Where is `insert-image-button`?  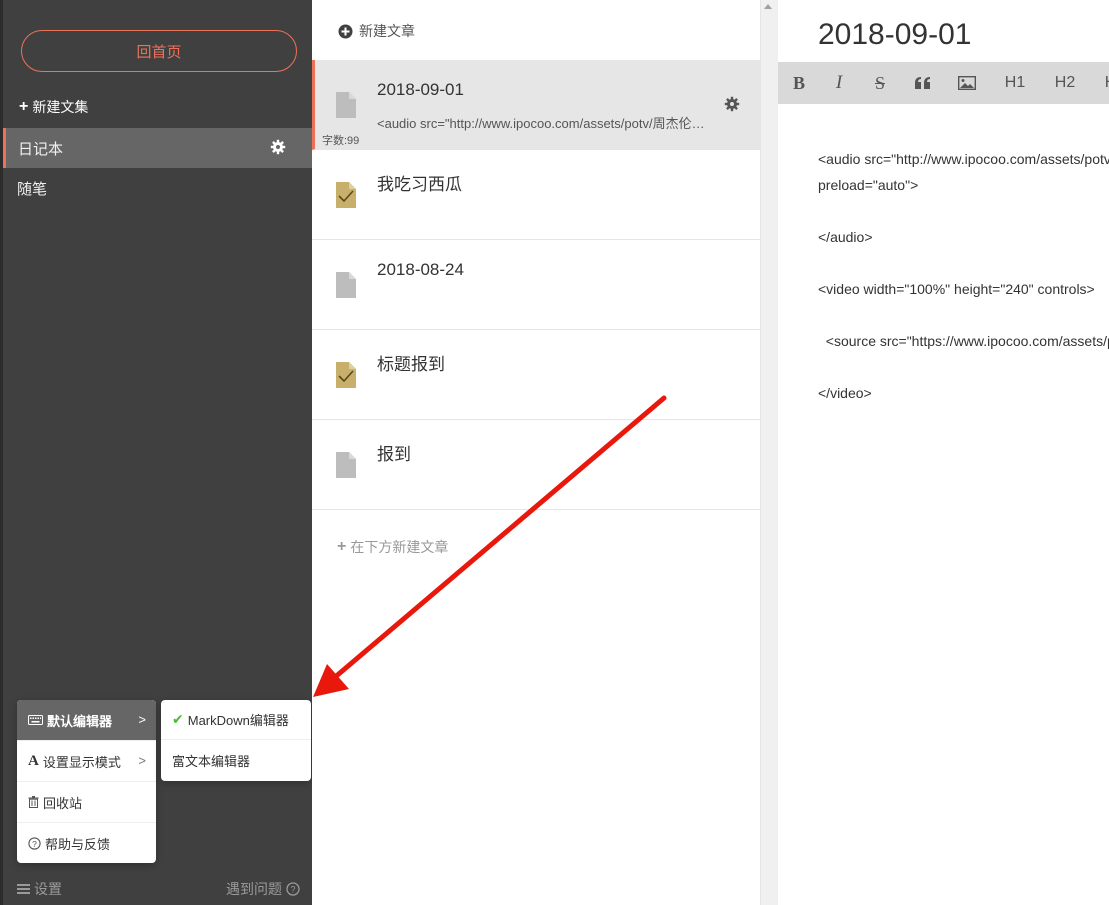 insert-image-button is located at coordinates (967, 83).